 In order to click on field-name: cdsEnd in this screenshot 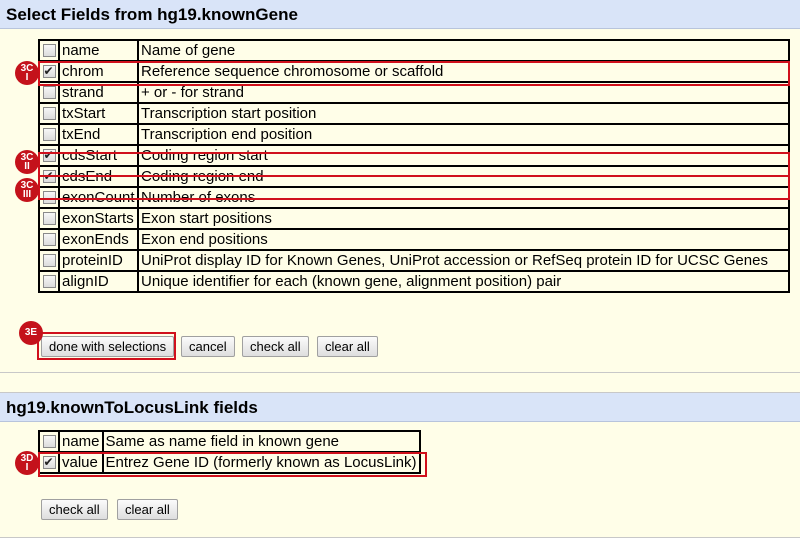, I will do `click(98, 176)`.